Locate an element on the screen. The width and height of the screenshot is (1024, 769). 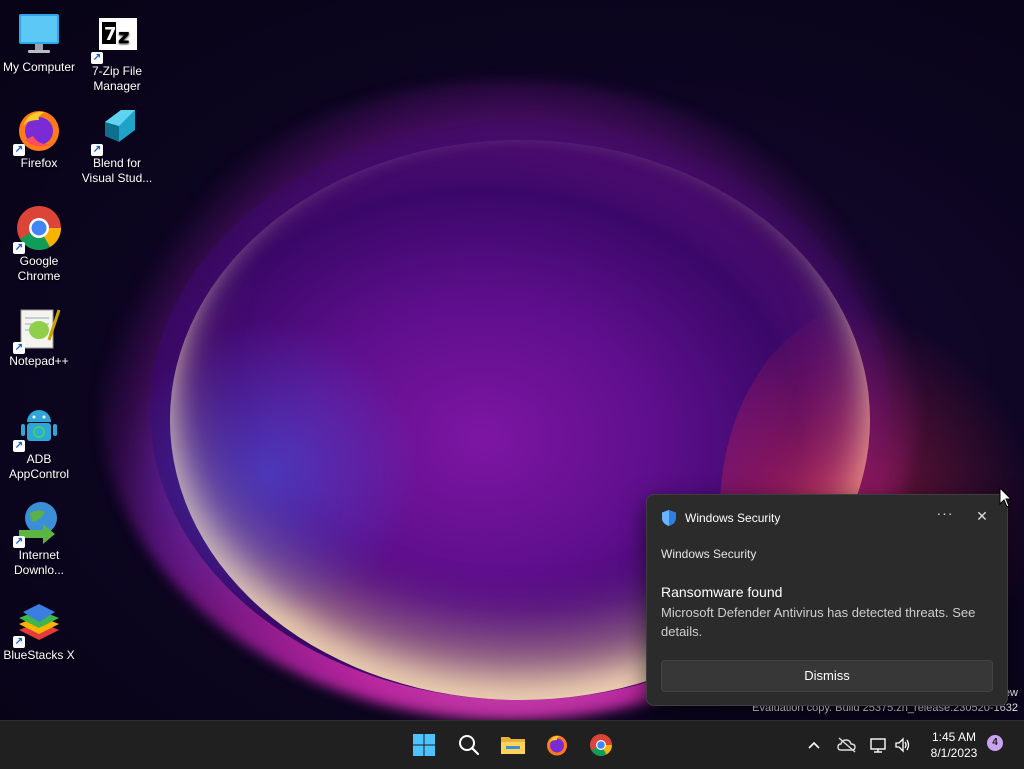
taskbar: 1:45 AM 8/1/2023 is located at coordinates (512, 744).